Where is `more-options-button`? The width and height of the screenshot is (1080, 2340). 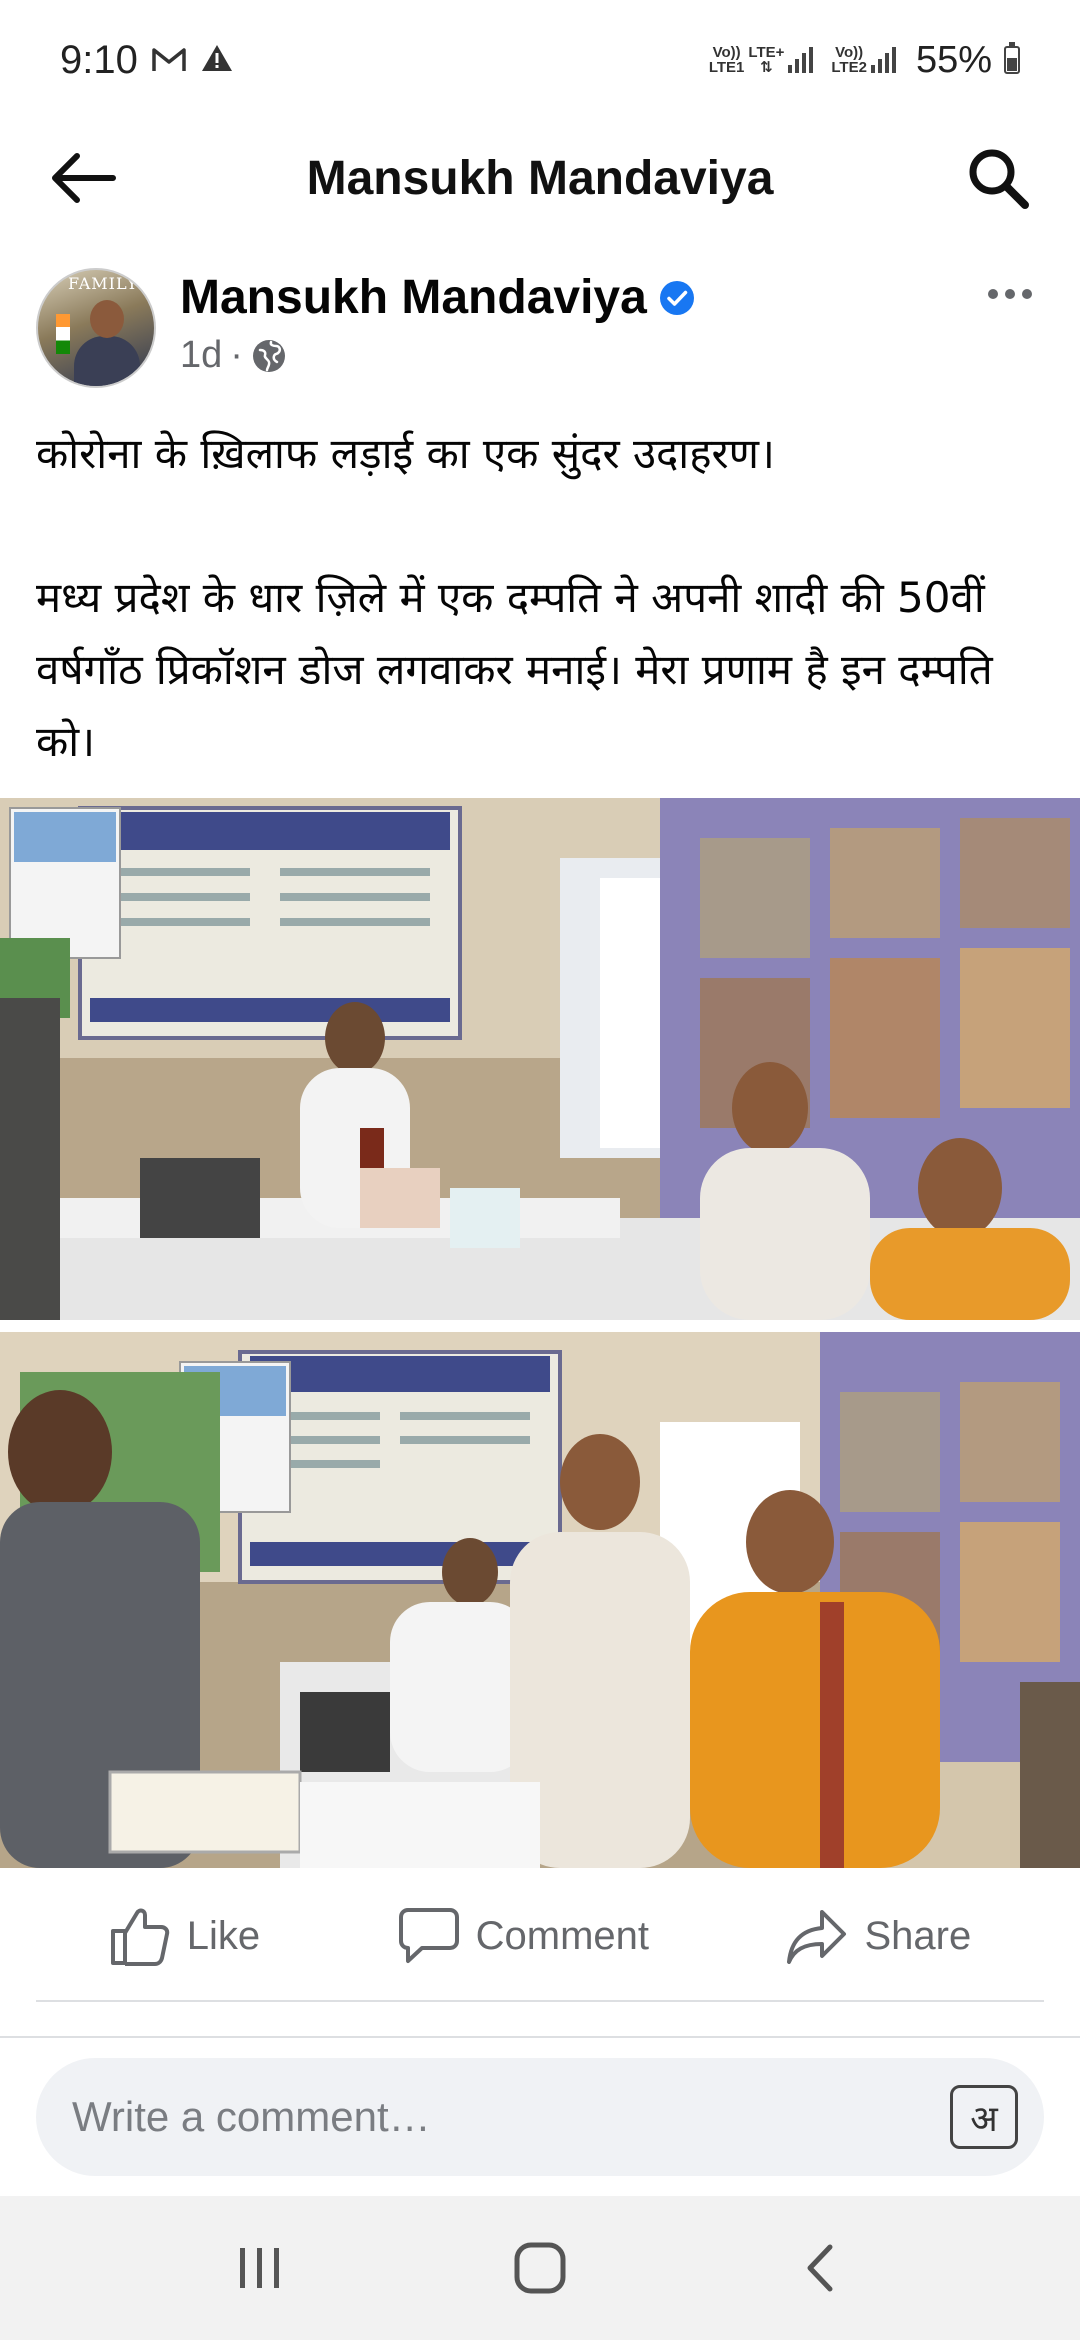
more-options-button is located at coordinates (1010, 294).